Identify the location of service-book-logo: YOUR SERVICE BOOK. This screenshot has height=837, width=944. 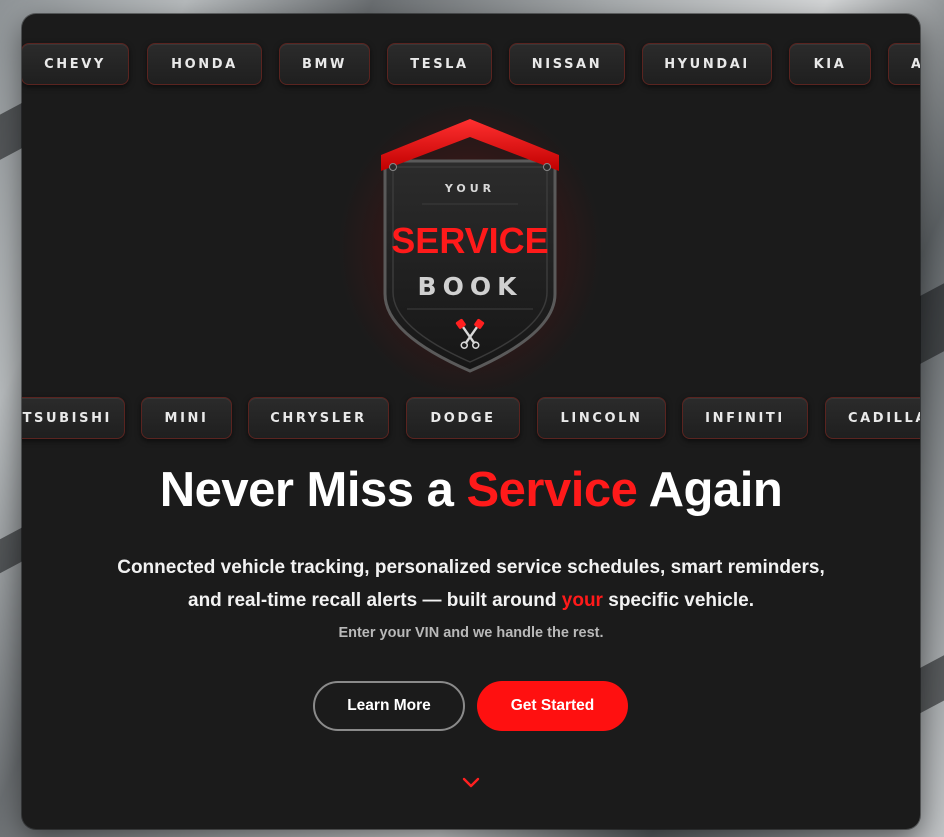
(470, 249).